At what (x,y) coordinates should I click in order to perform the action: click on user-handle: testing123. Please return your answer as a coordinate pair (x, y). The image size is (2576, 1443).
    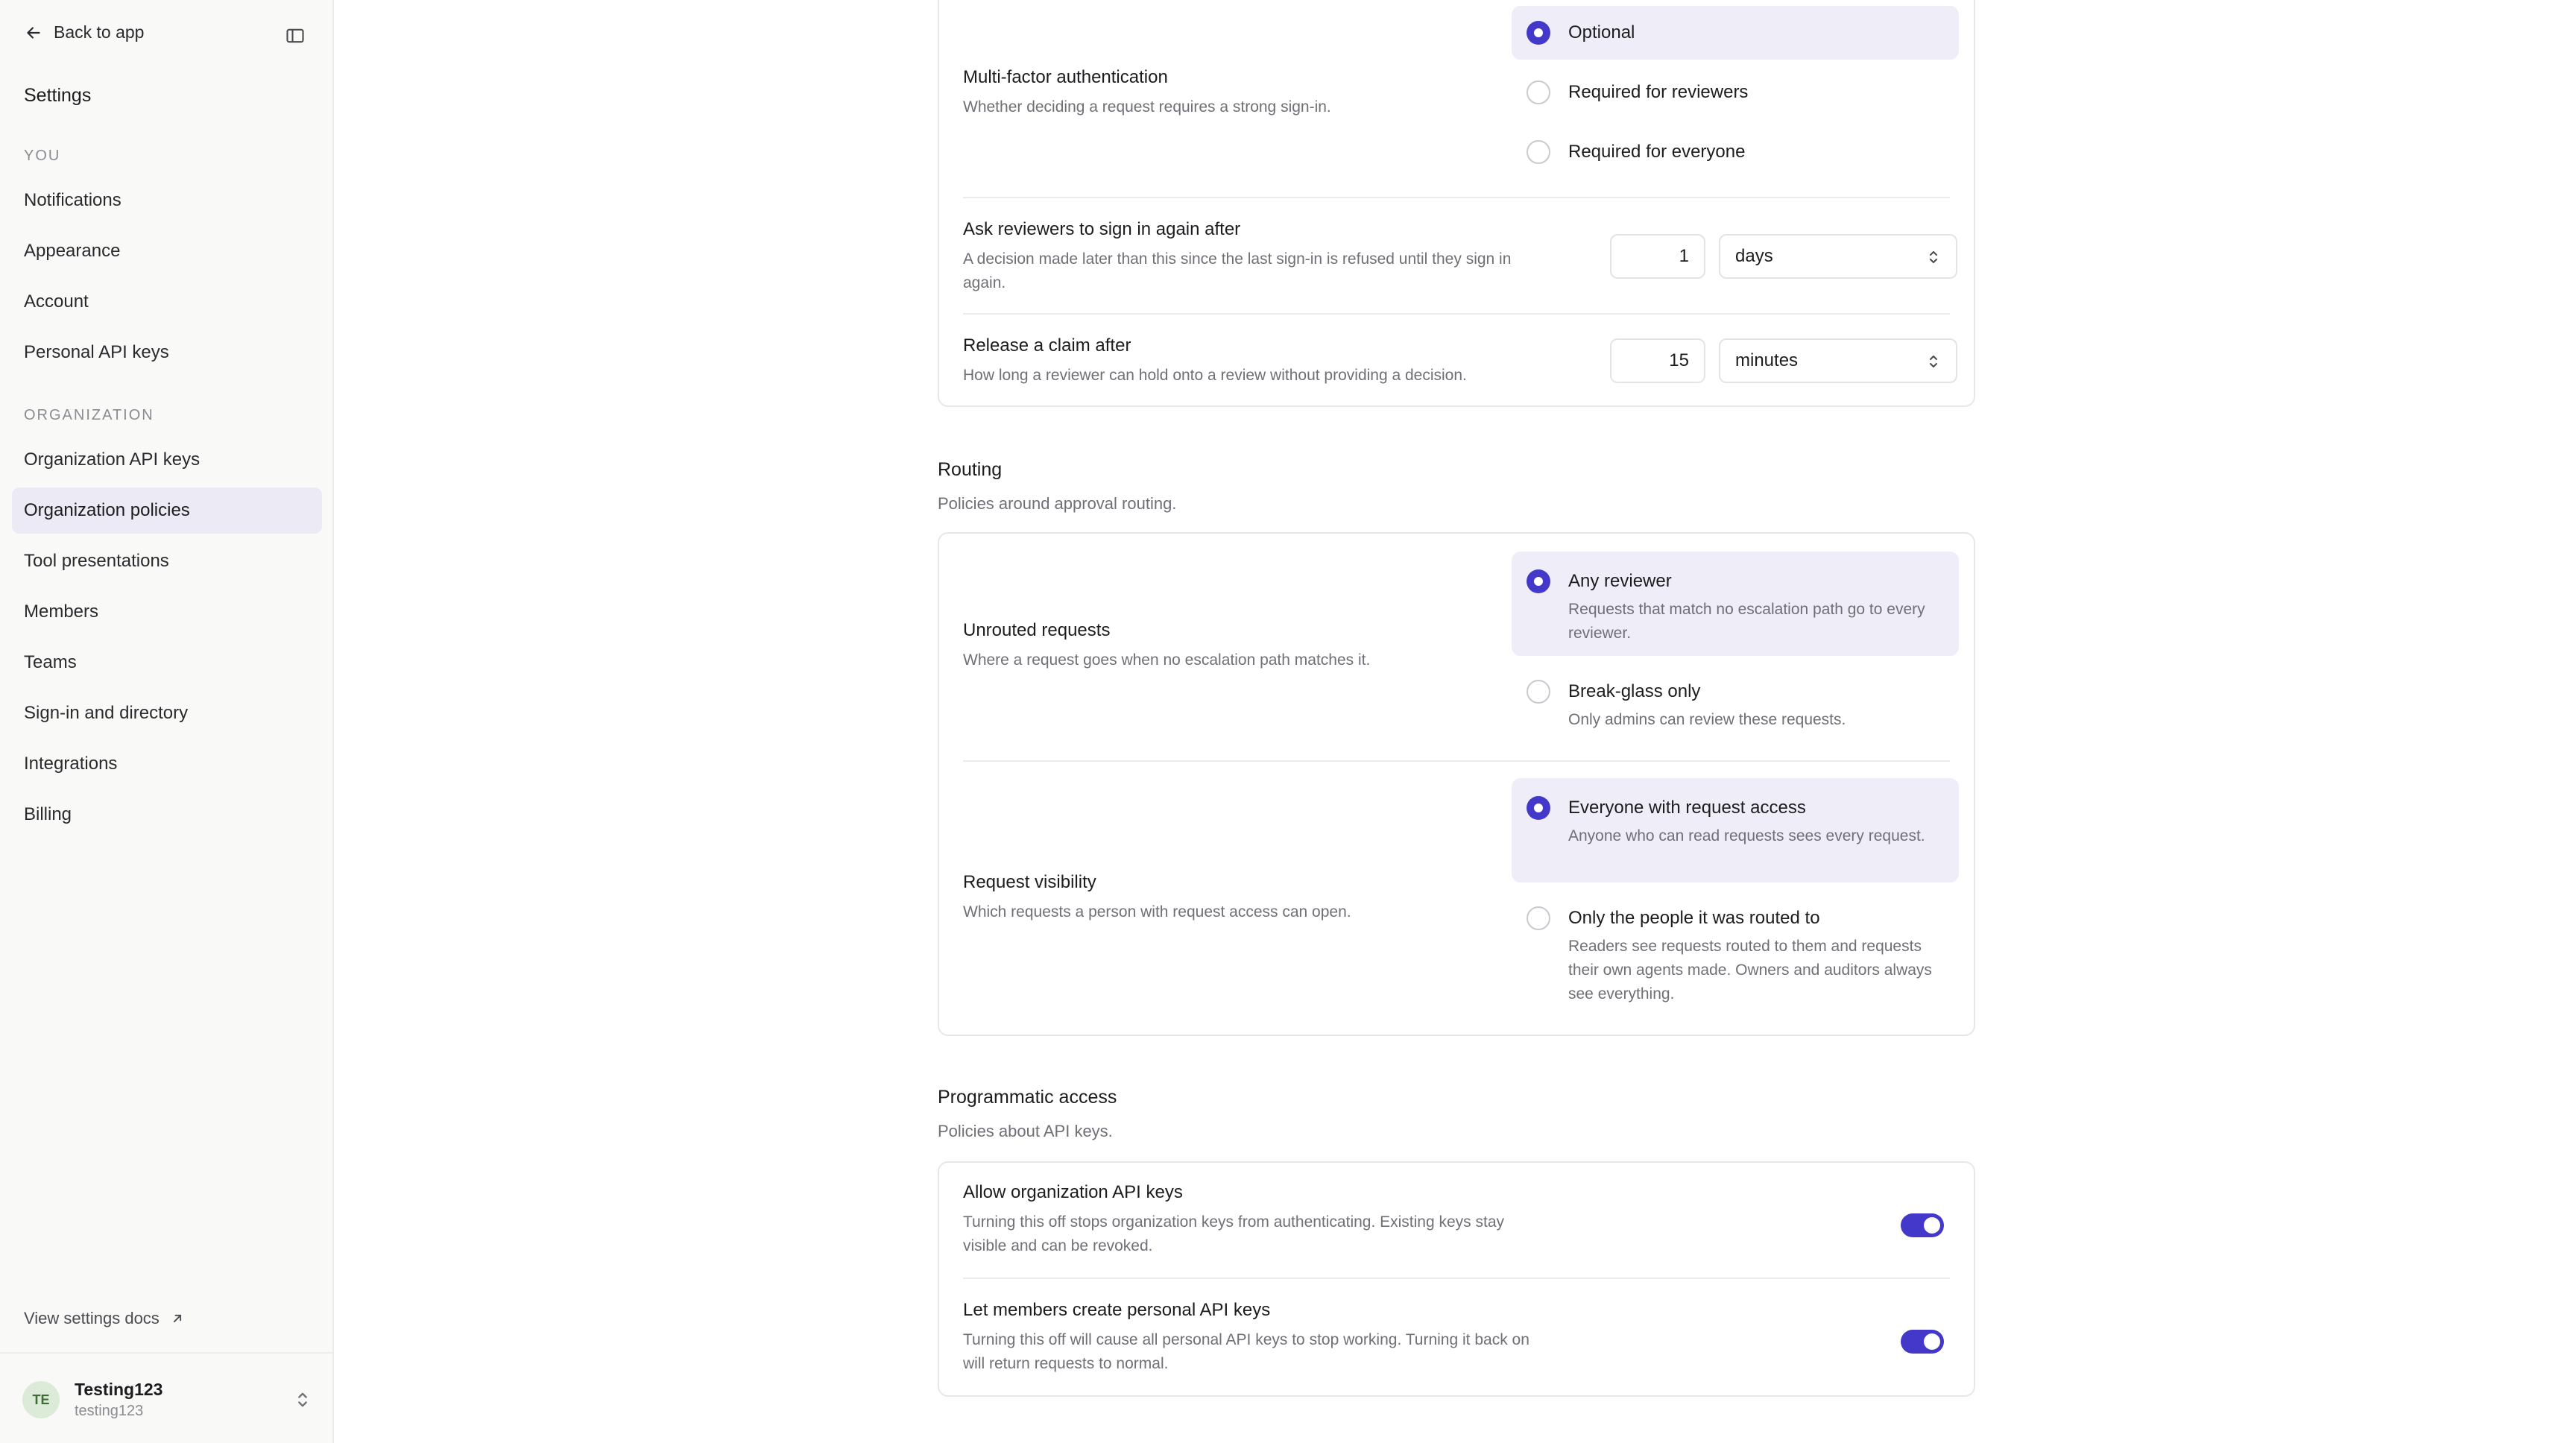
    Looking at the image, I should click on (110, 1411).